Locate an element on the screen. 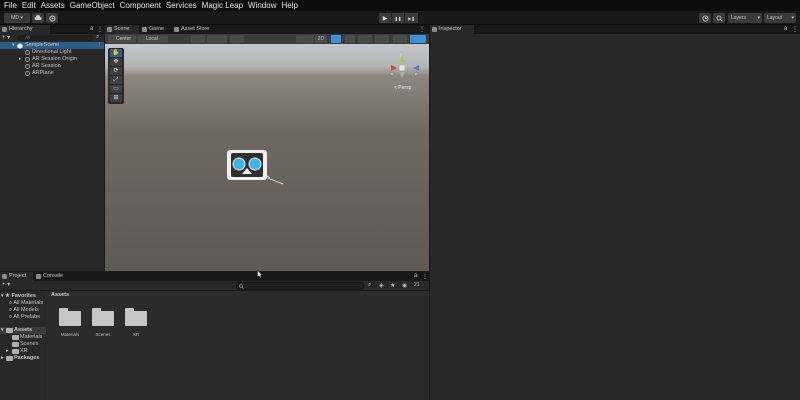 This screenshot has height=400, width=800. favorite-item: ⌕ All Prefabs is located at coordinates (24, 317).